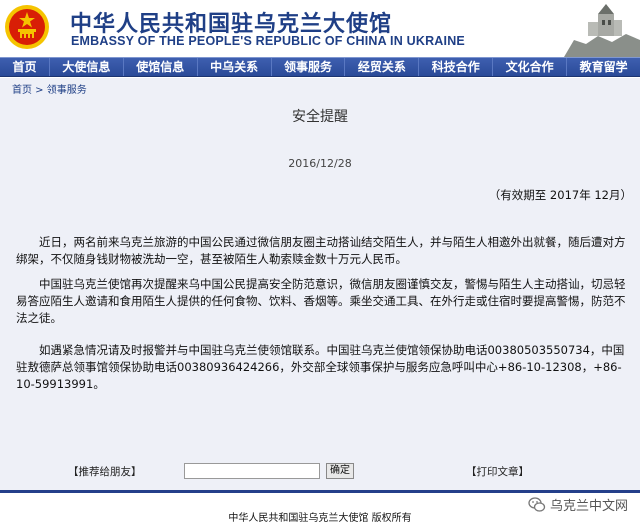  Describe the element at coordinates (320, 512) in the screenshot. I see `site-footer: 中华人民共和国驻乌克兰大使馆 版权所有 乌克兰中文网` at that location.